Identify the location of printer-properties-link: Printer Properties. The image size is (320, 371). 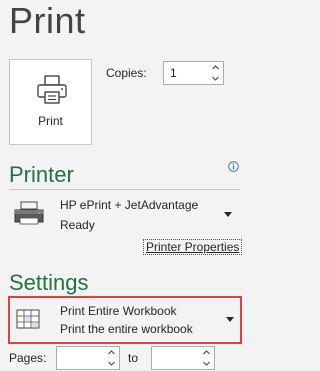
(192, 247).